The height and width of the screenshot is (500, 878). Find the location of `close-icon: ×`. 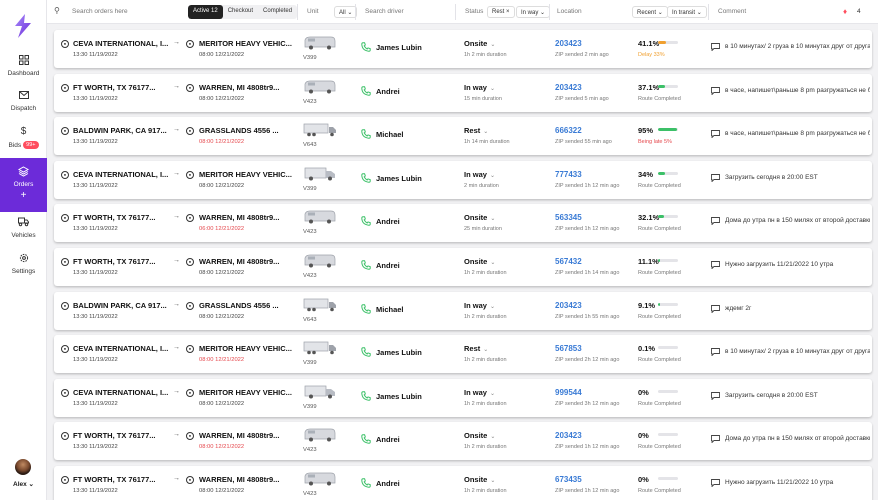

close-icon: × is located at coordinates (508, 12).